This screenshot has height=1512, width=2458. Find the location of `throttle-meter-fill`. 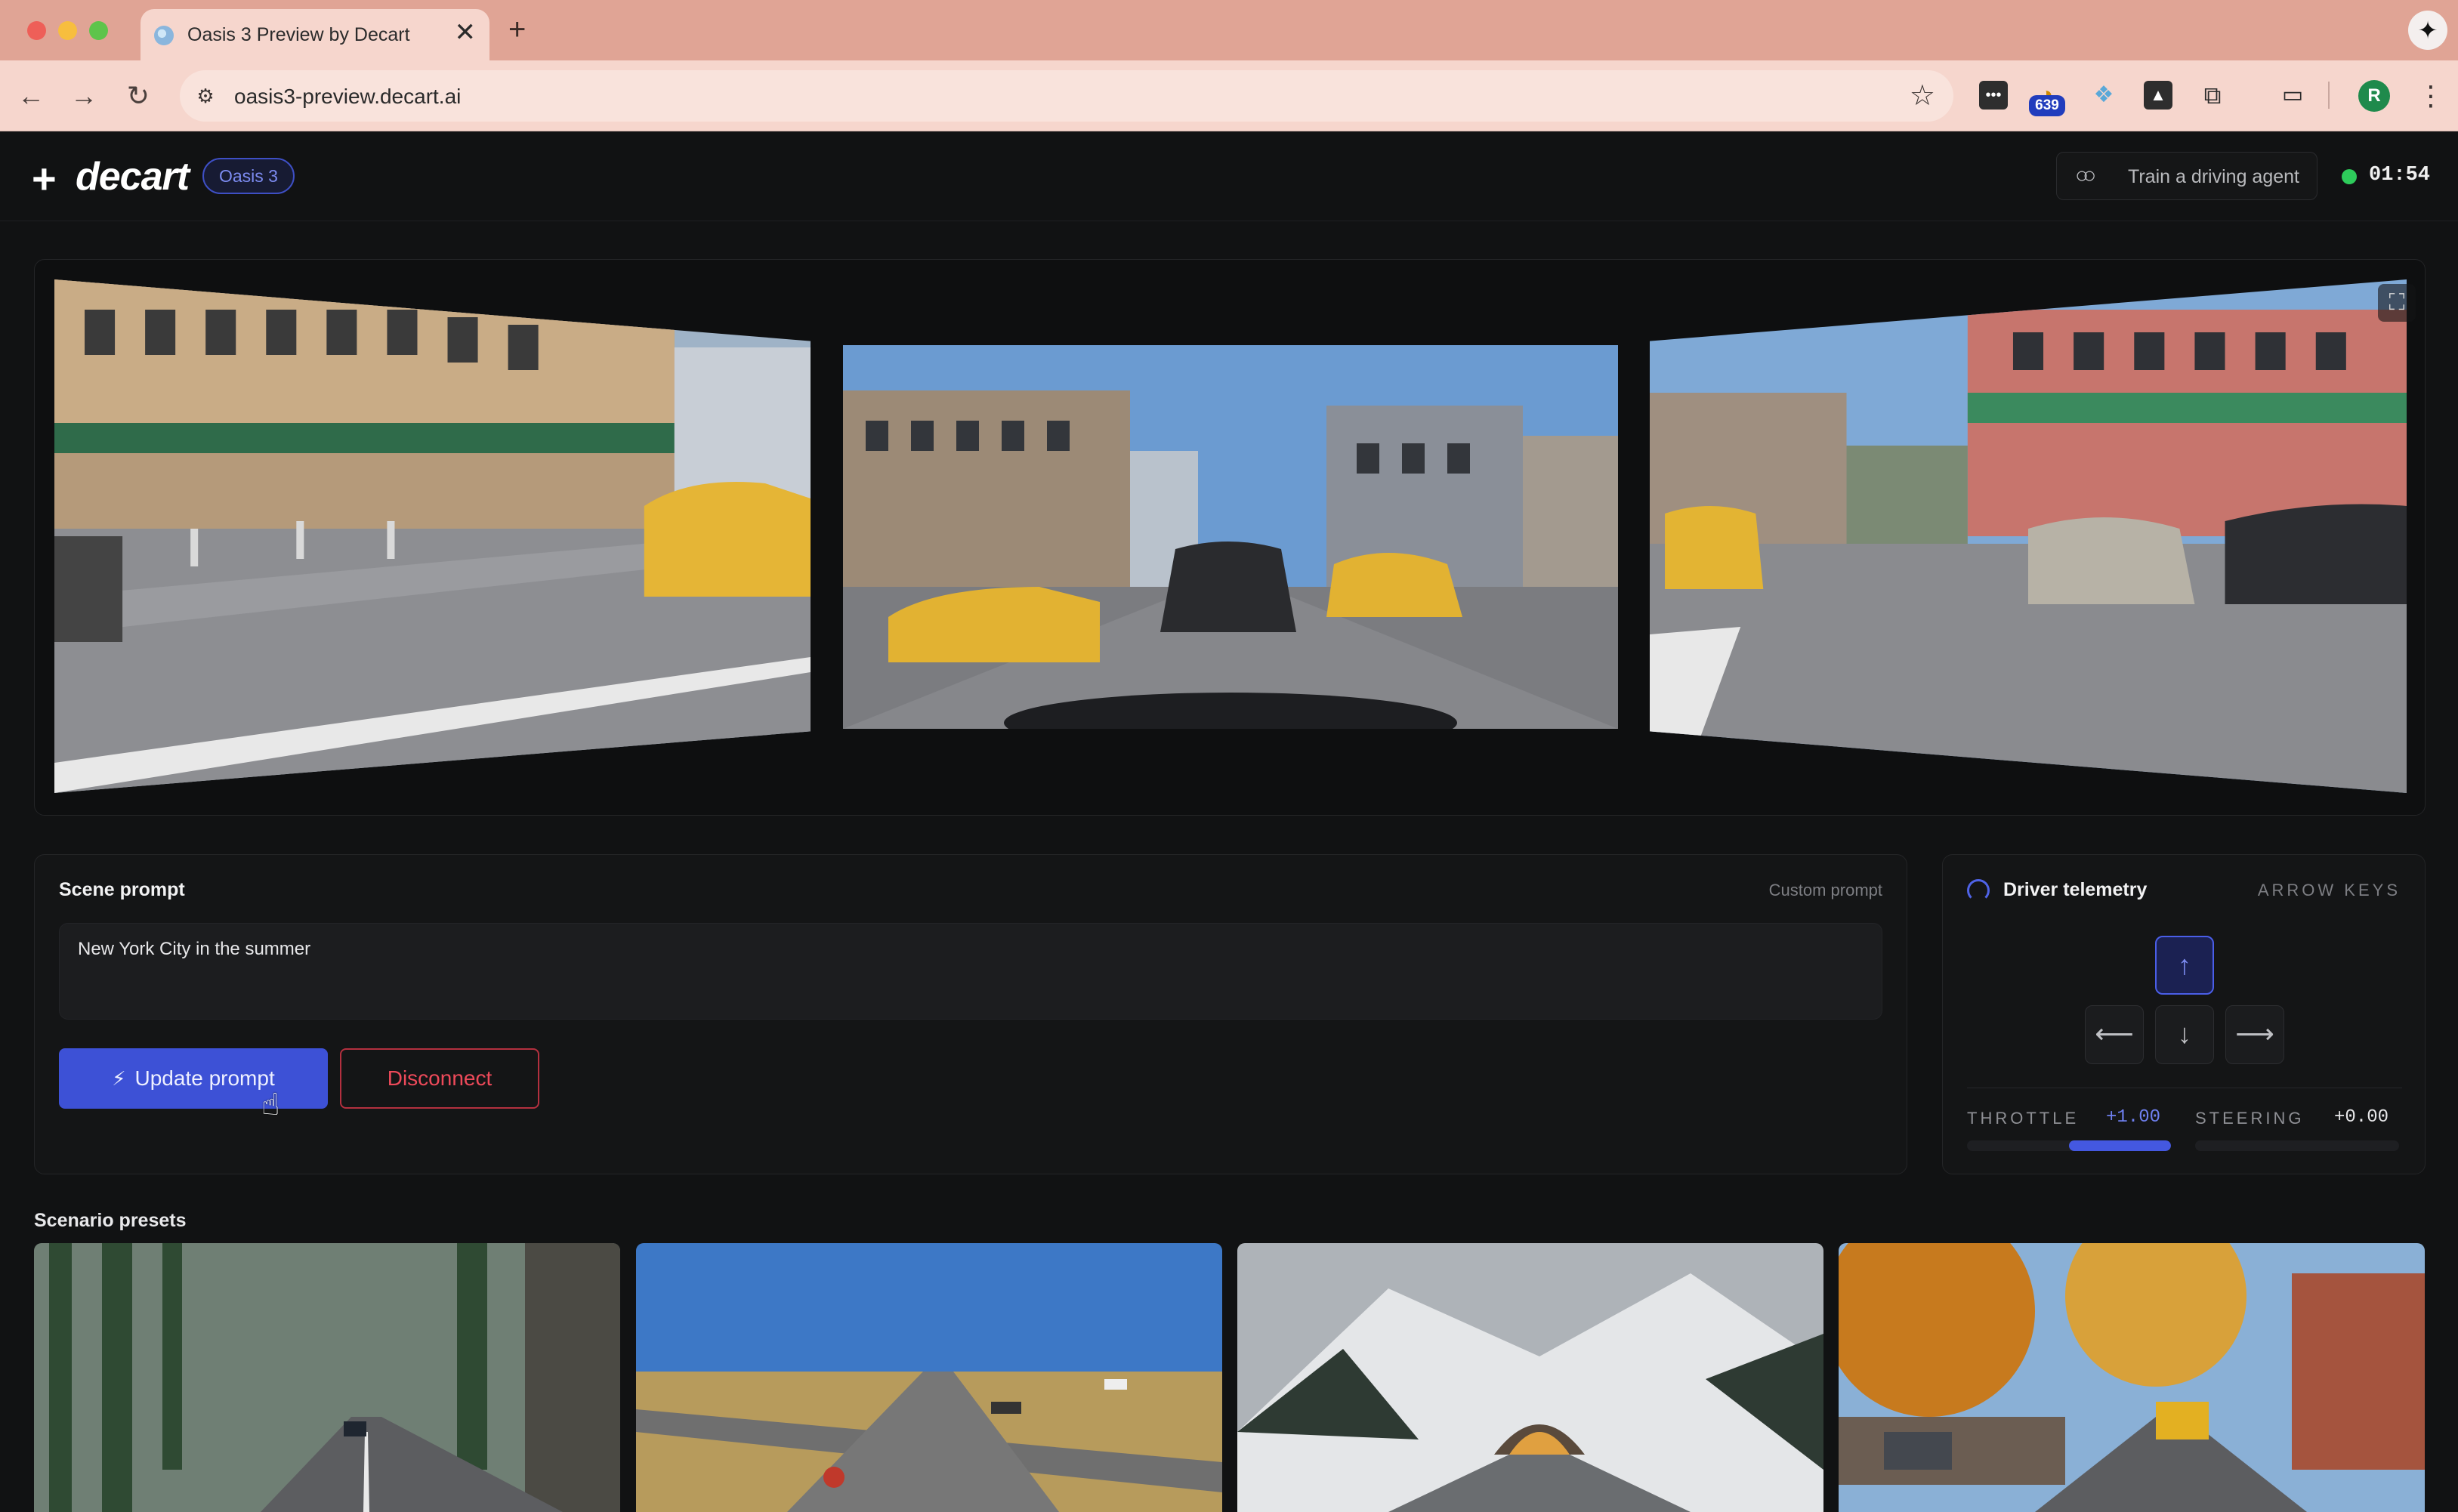

throttle-meter-fill is located at coordinates (2120, 1145).